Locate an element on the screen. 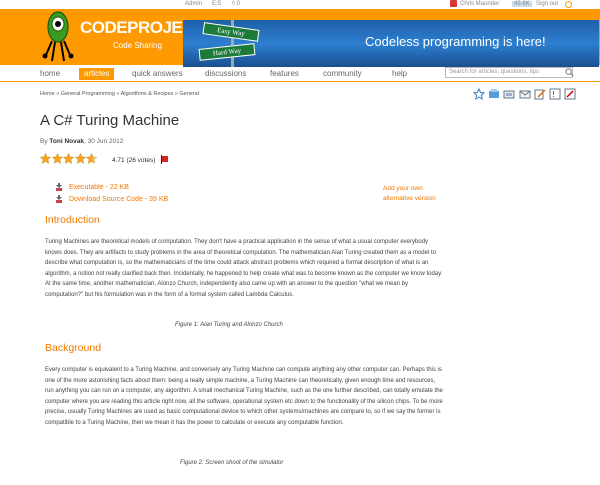 Image resolution: width=600 pixels, height=485 pixels. nav-articles: articles is located at coordinates (97, 74).